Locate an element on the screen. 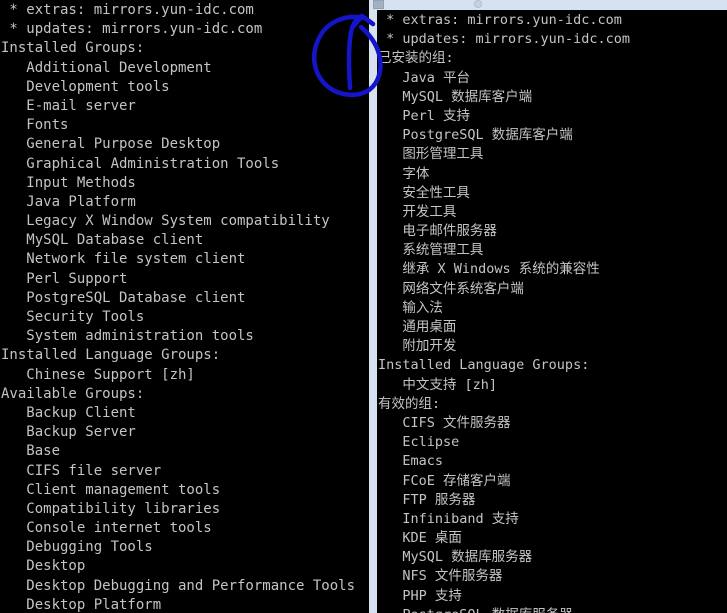 This screenshot has width=727, height=613. terminal-right-line: FTP 服务器 is located at coordinates (427, 499).